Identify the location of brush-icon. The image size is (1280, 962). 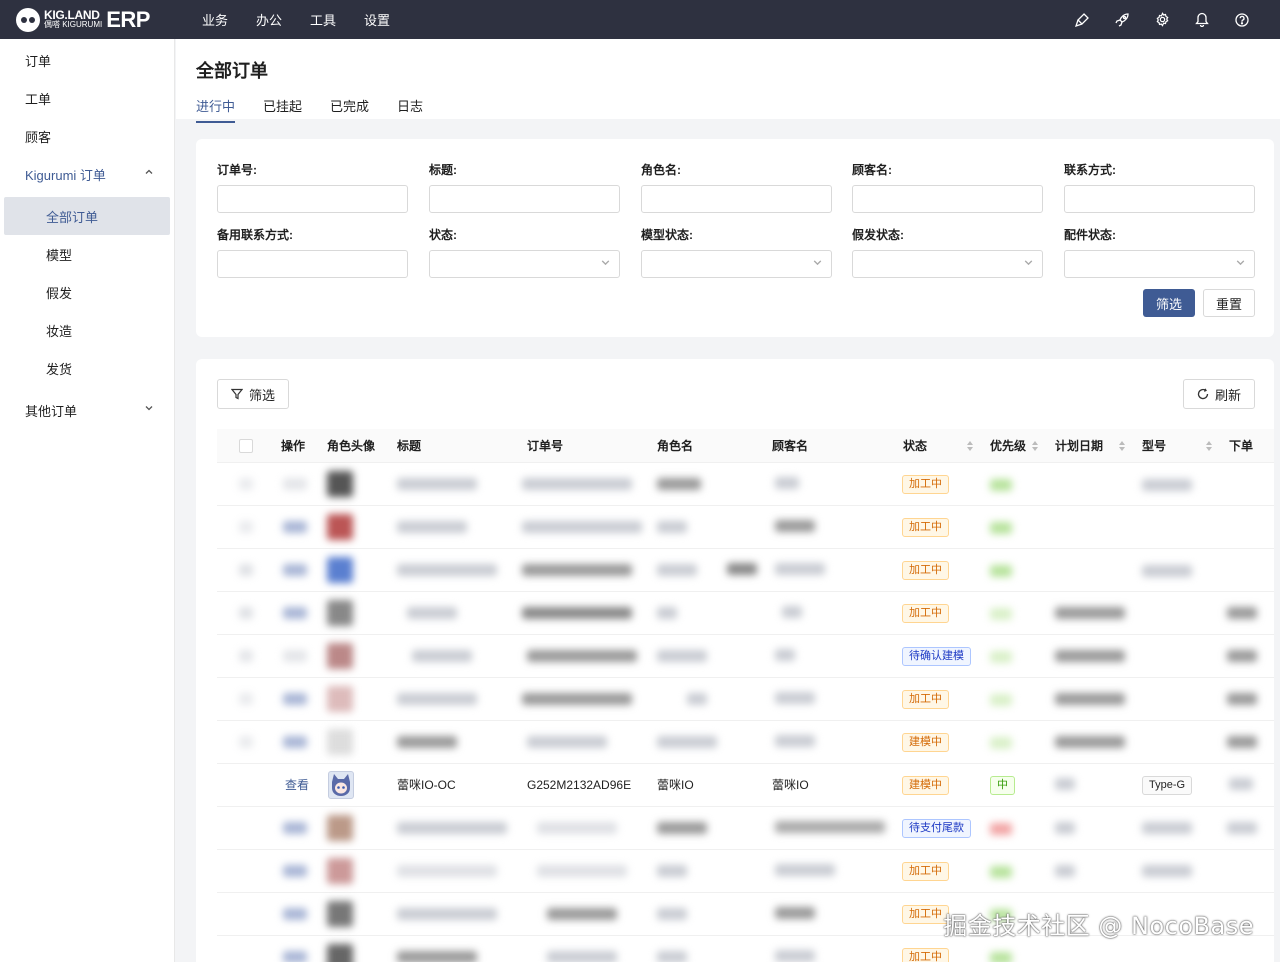
(1082, 19).